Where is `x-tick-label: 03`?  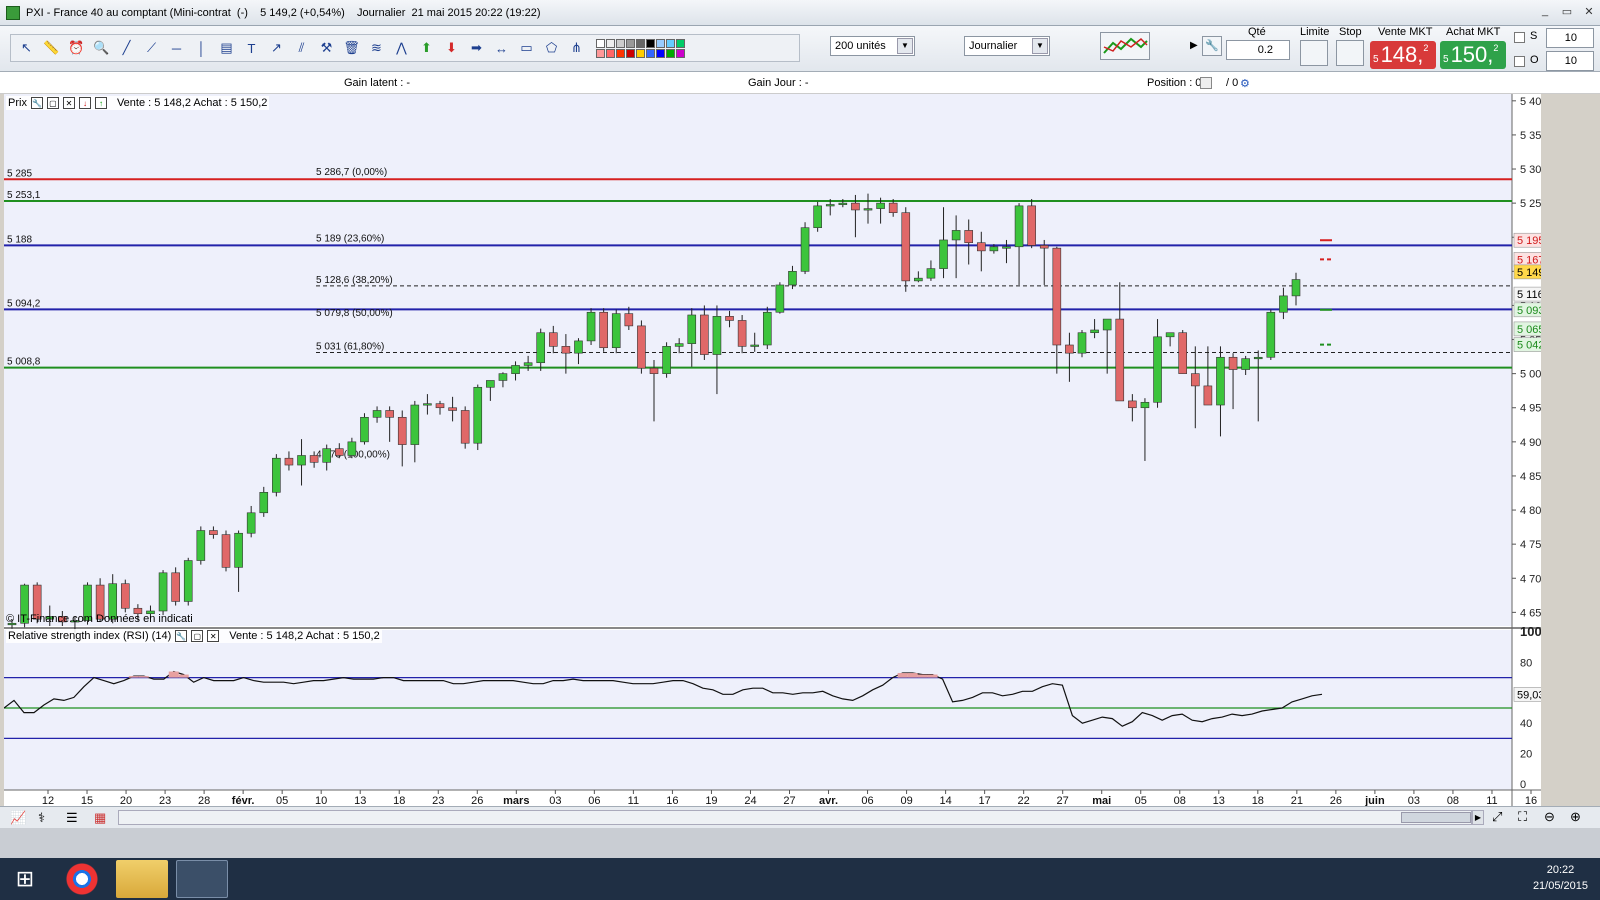
x-tick-label: 03 is located at coordinates (555, 800).